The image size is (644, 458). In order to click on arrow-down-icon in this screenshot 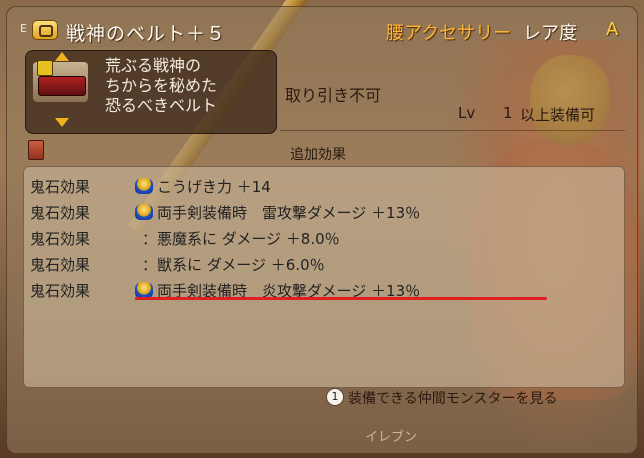, I will do `click(62, 122)`.